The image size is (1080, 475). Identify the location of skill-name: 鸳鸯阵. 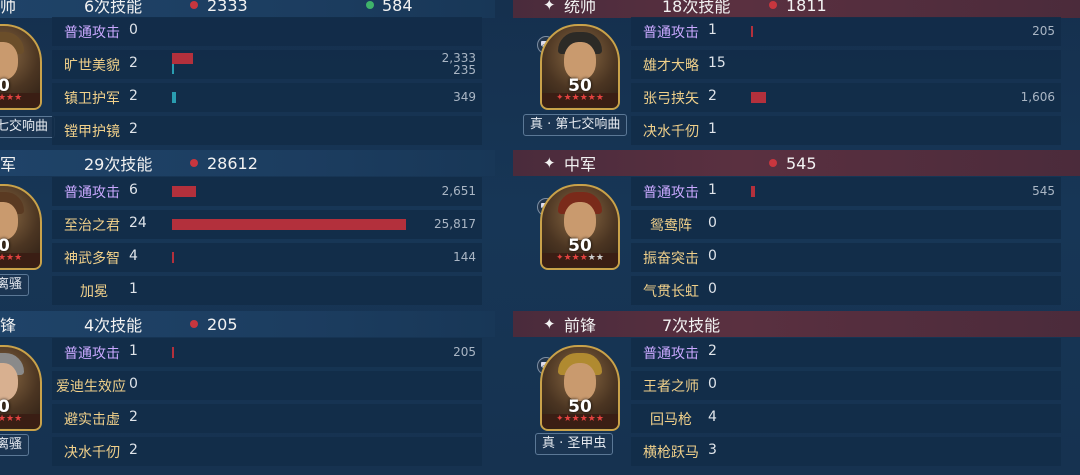
(671, 226).